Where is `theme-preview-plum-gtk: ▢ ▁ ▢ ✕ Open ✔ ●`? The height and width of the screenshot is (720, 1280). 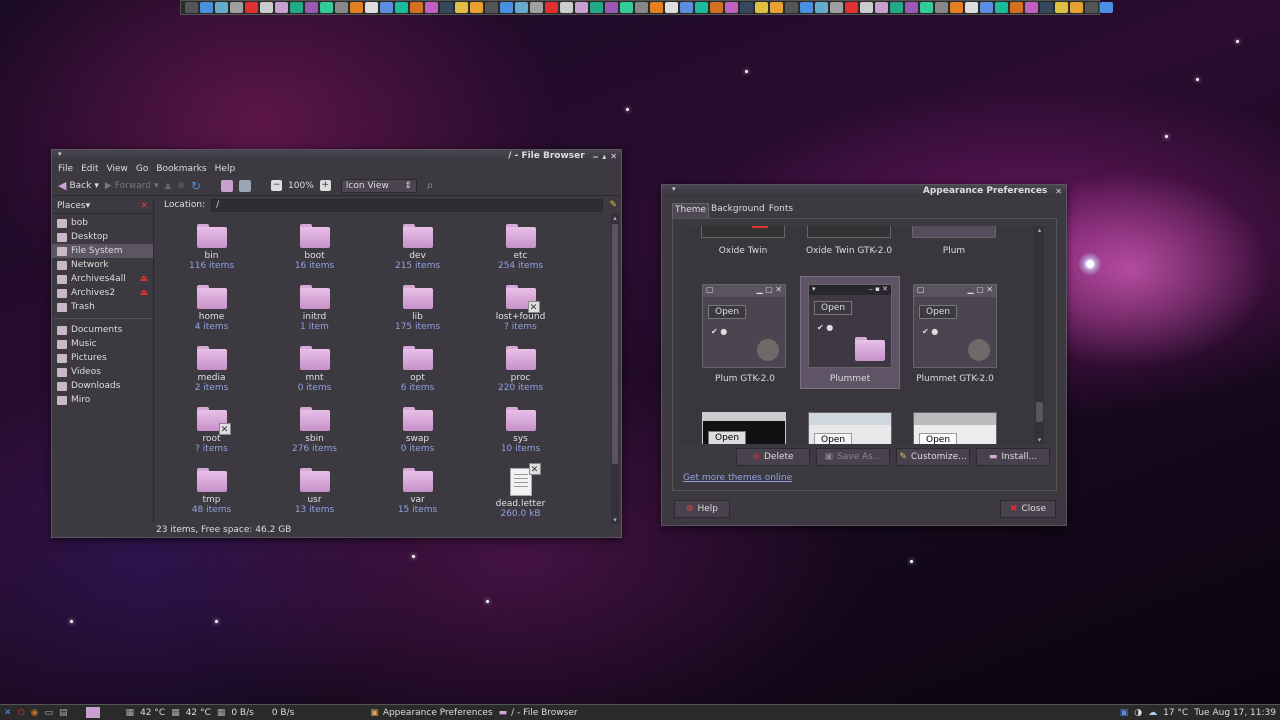
theme-preview-plum-gtk: ▢ ▁ ▢ ✕ Open ✔ ● is located at coordinates (744, 326).